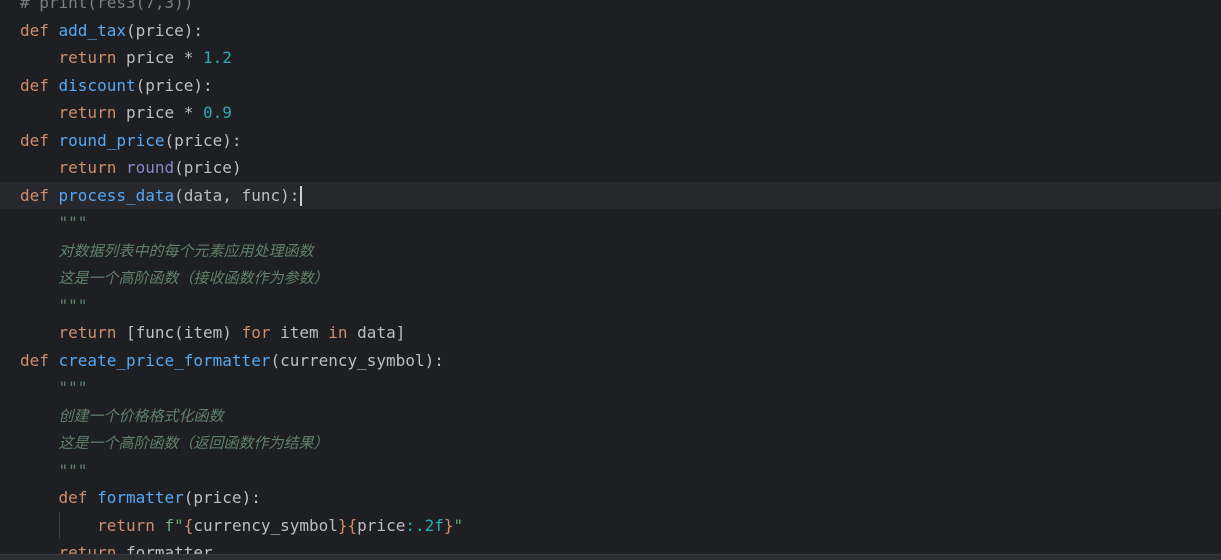  I want to click on code-token: f", so click(174, 525).